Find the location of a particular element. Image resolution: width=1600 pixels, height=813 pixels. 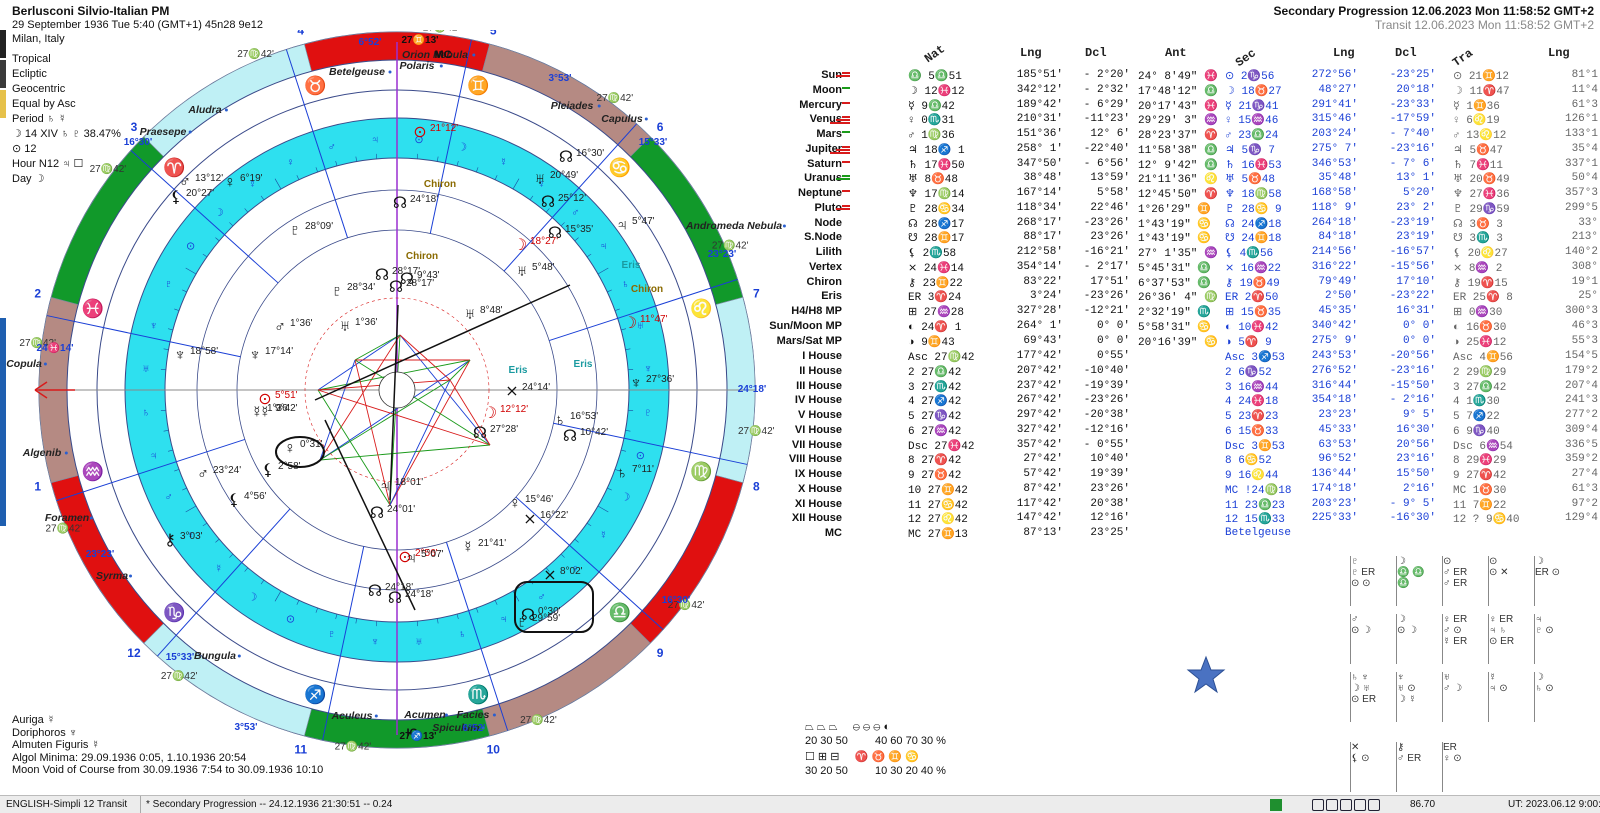

fixed-star-label: Polaris is located at coordinates (416, 66).